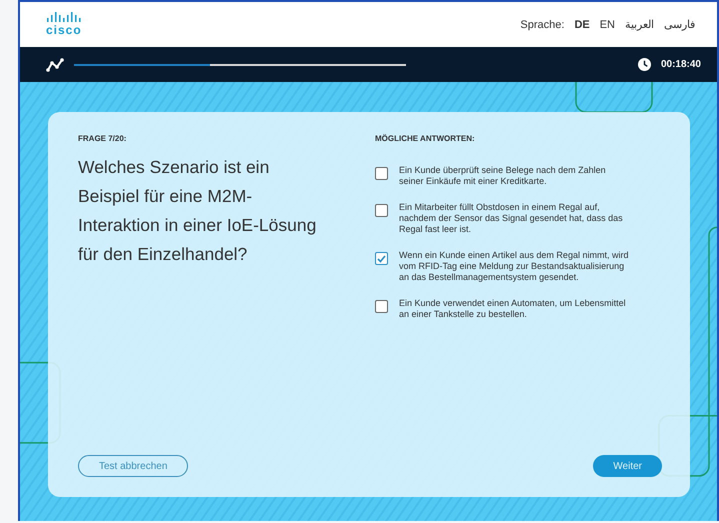 The image size is (719, 523). I want to click on answer-text: Ein Mitarbeiter füllt Obstdosen in einem Regal auf, nachdem der Sensor das Signal gesendet hat, dass das Regal fast leer ist., so click(511, 218).